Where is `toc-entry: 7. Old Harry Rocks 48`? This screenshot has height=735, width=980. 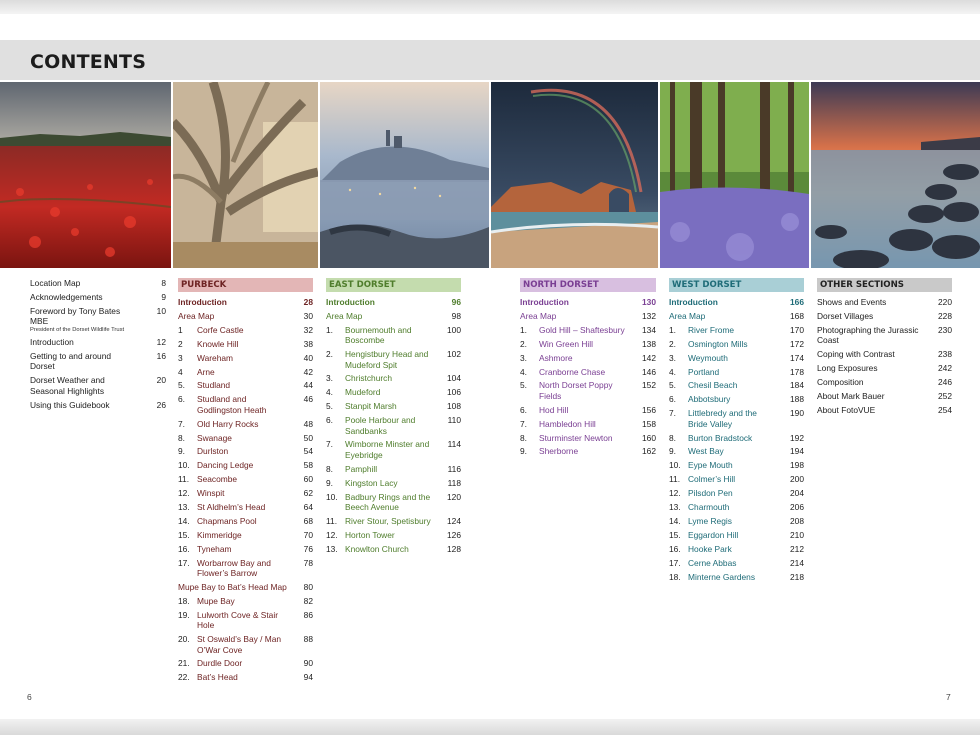 toc-entry: 7. Old Harry Rocks 48 is located at coordinates (245, 424).